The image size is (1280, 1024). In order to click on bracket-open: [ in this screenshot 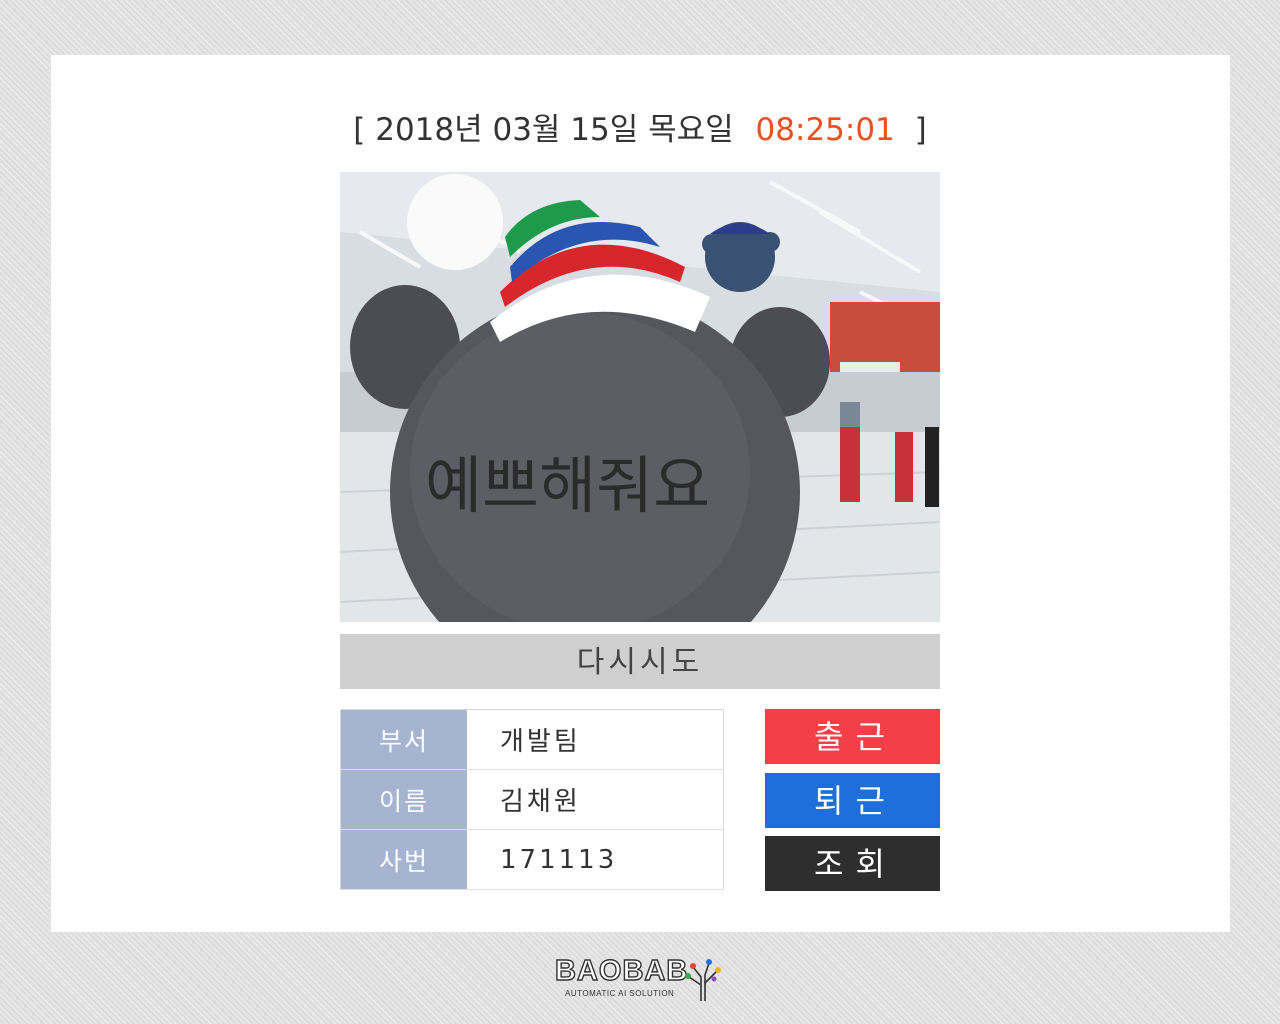, I will do `click(359, 130)`.